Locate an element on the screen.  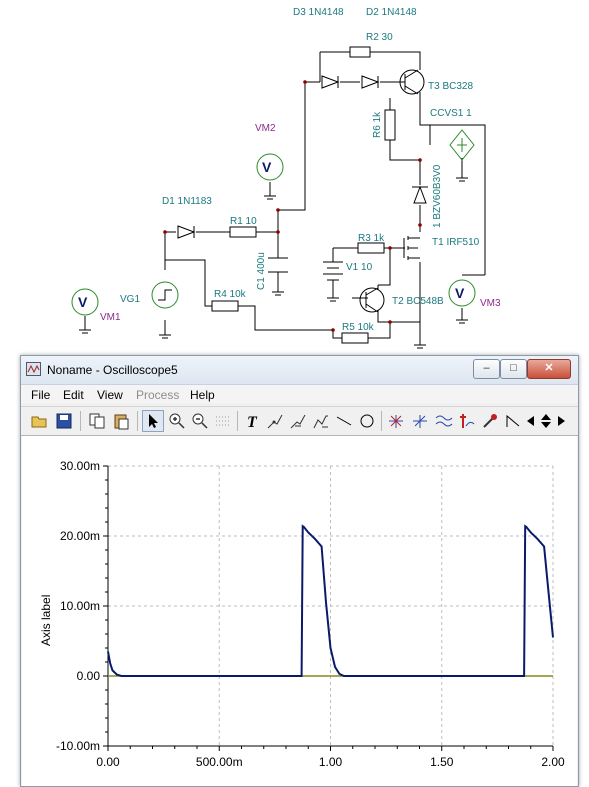
capacitor-c1 is located at coordinates (278, 265).